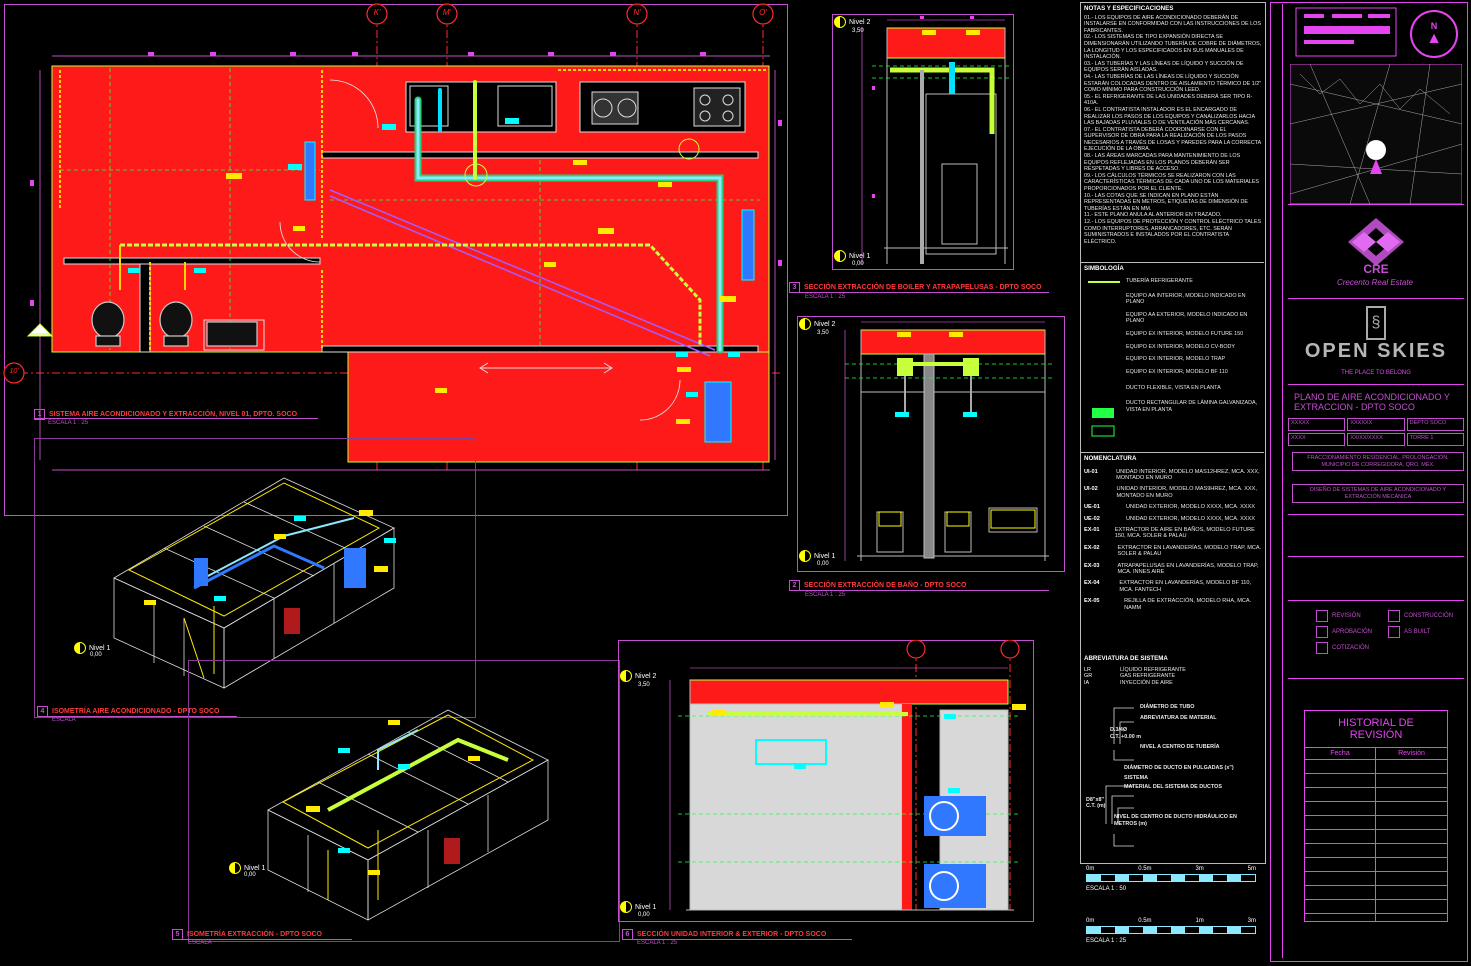 The image size is (1471, 966). I want to click on grid-label-m: M', so click(447, 12).